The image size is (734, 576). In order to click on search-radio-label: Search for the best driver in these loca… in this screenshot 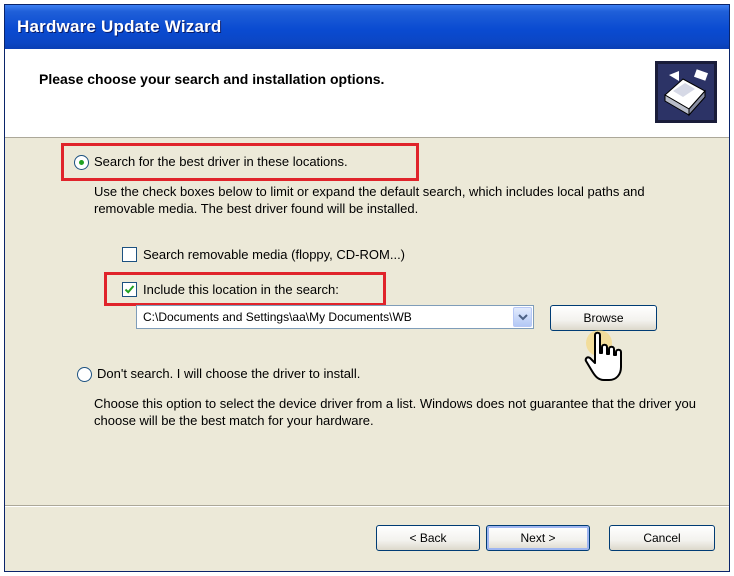, I will do `click(221, 161)`.